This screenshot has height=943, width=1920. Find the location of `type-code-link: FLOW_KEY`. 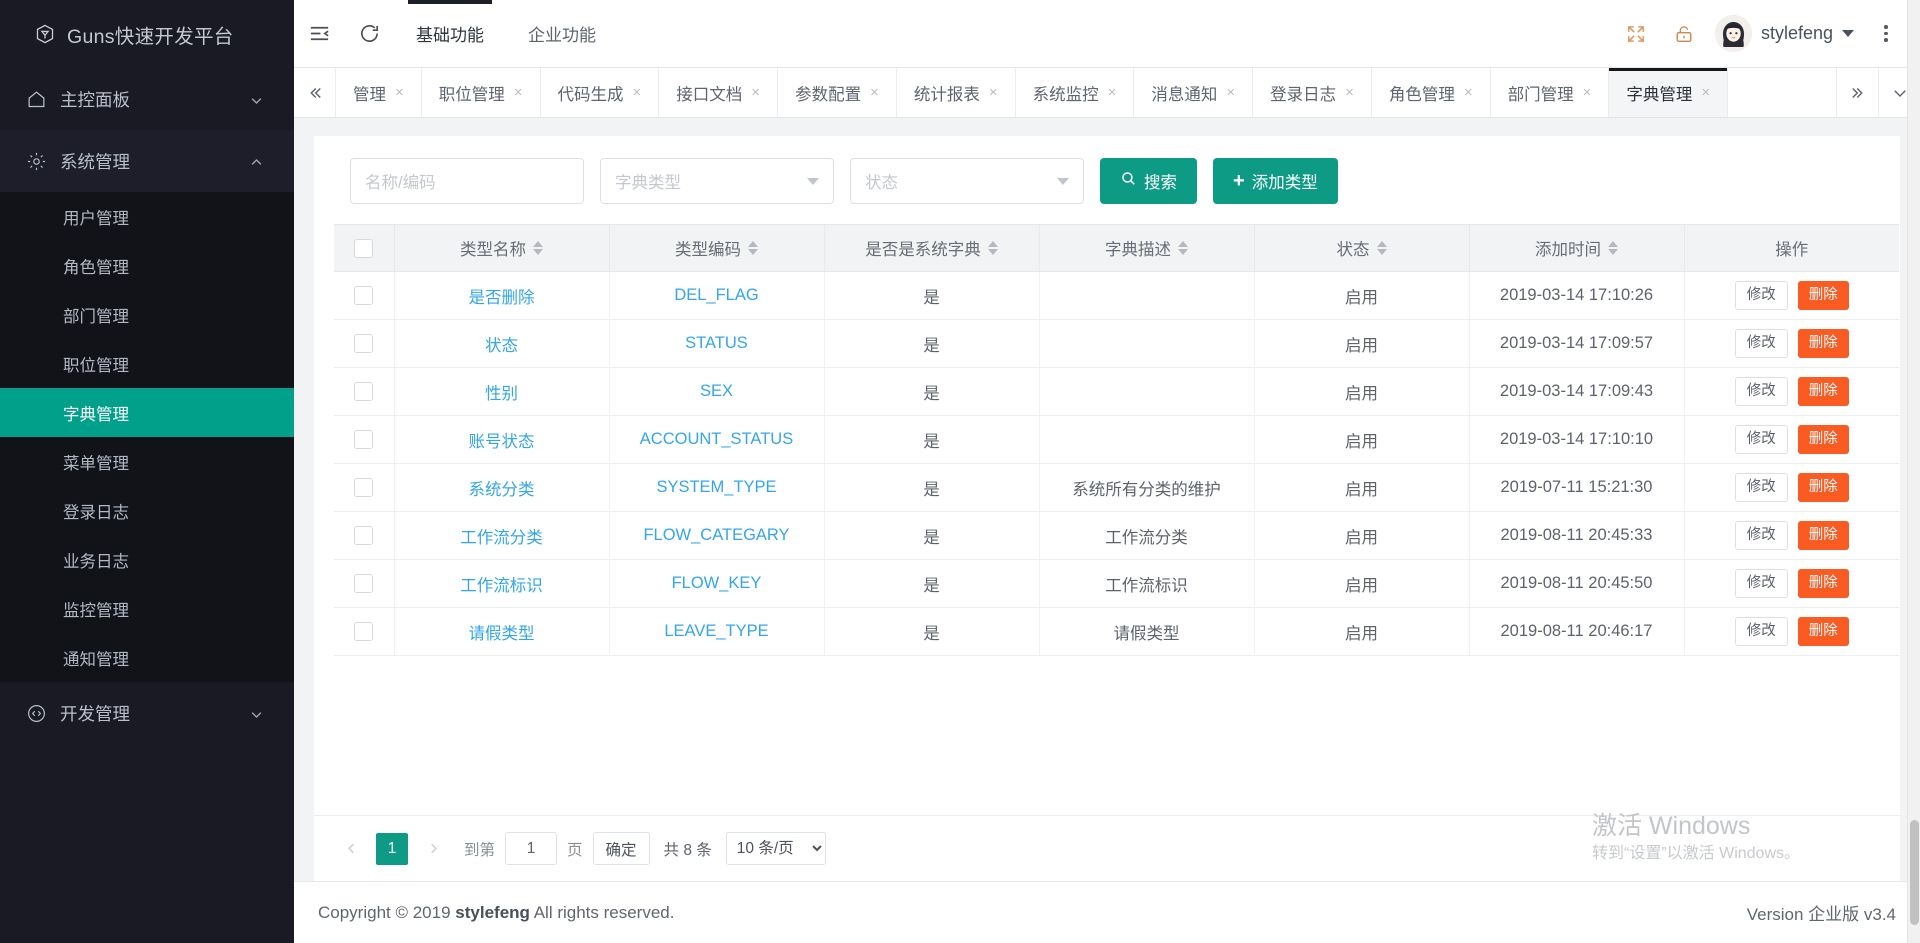

type-code-link: FLOW_KEY is located at coordinates (717, 583).